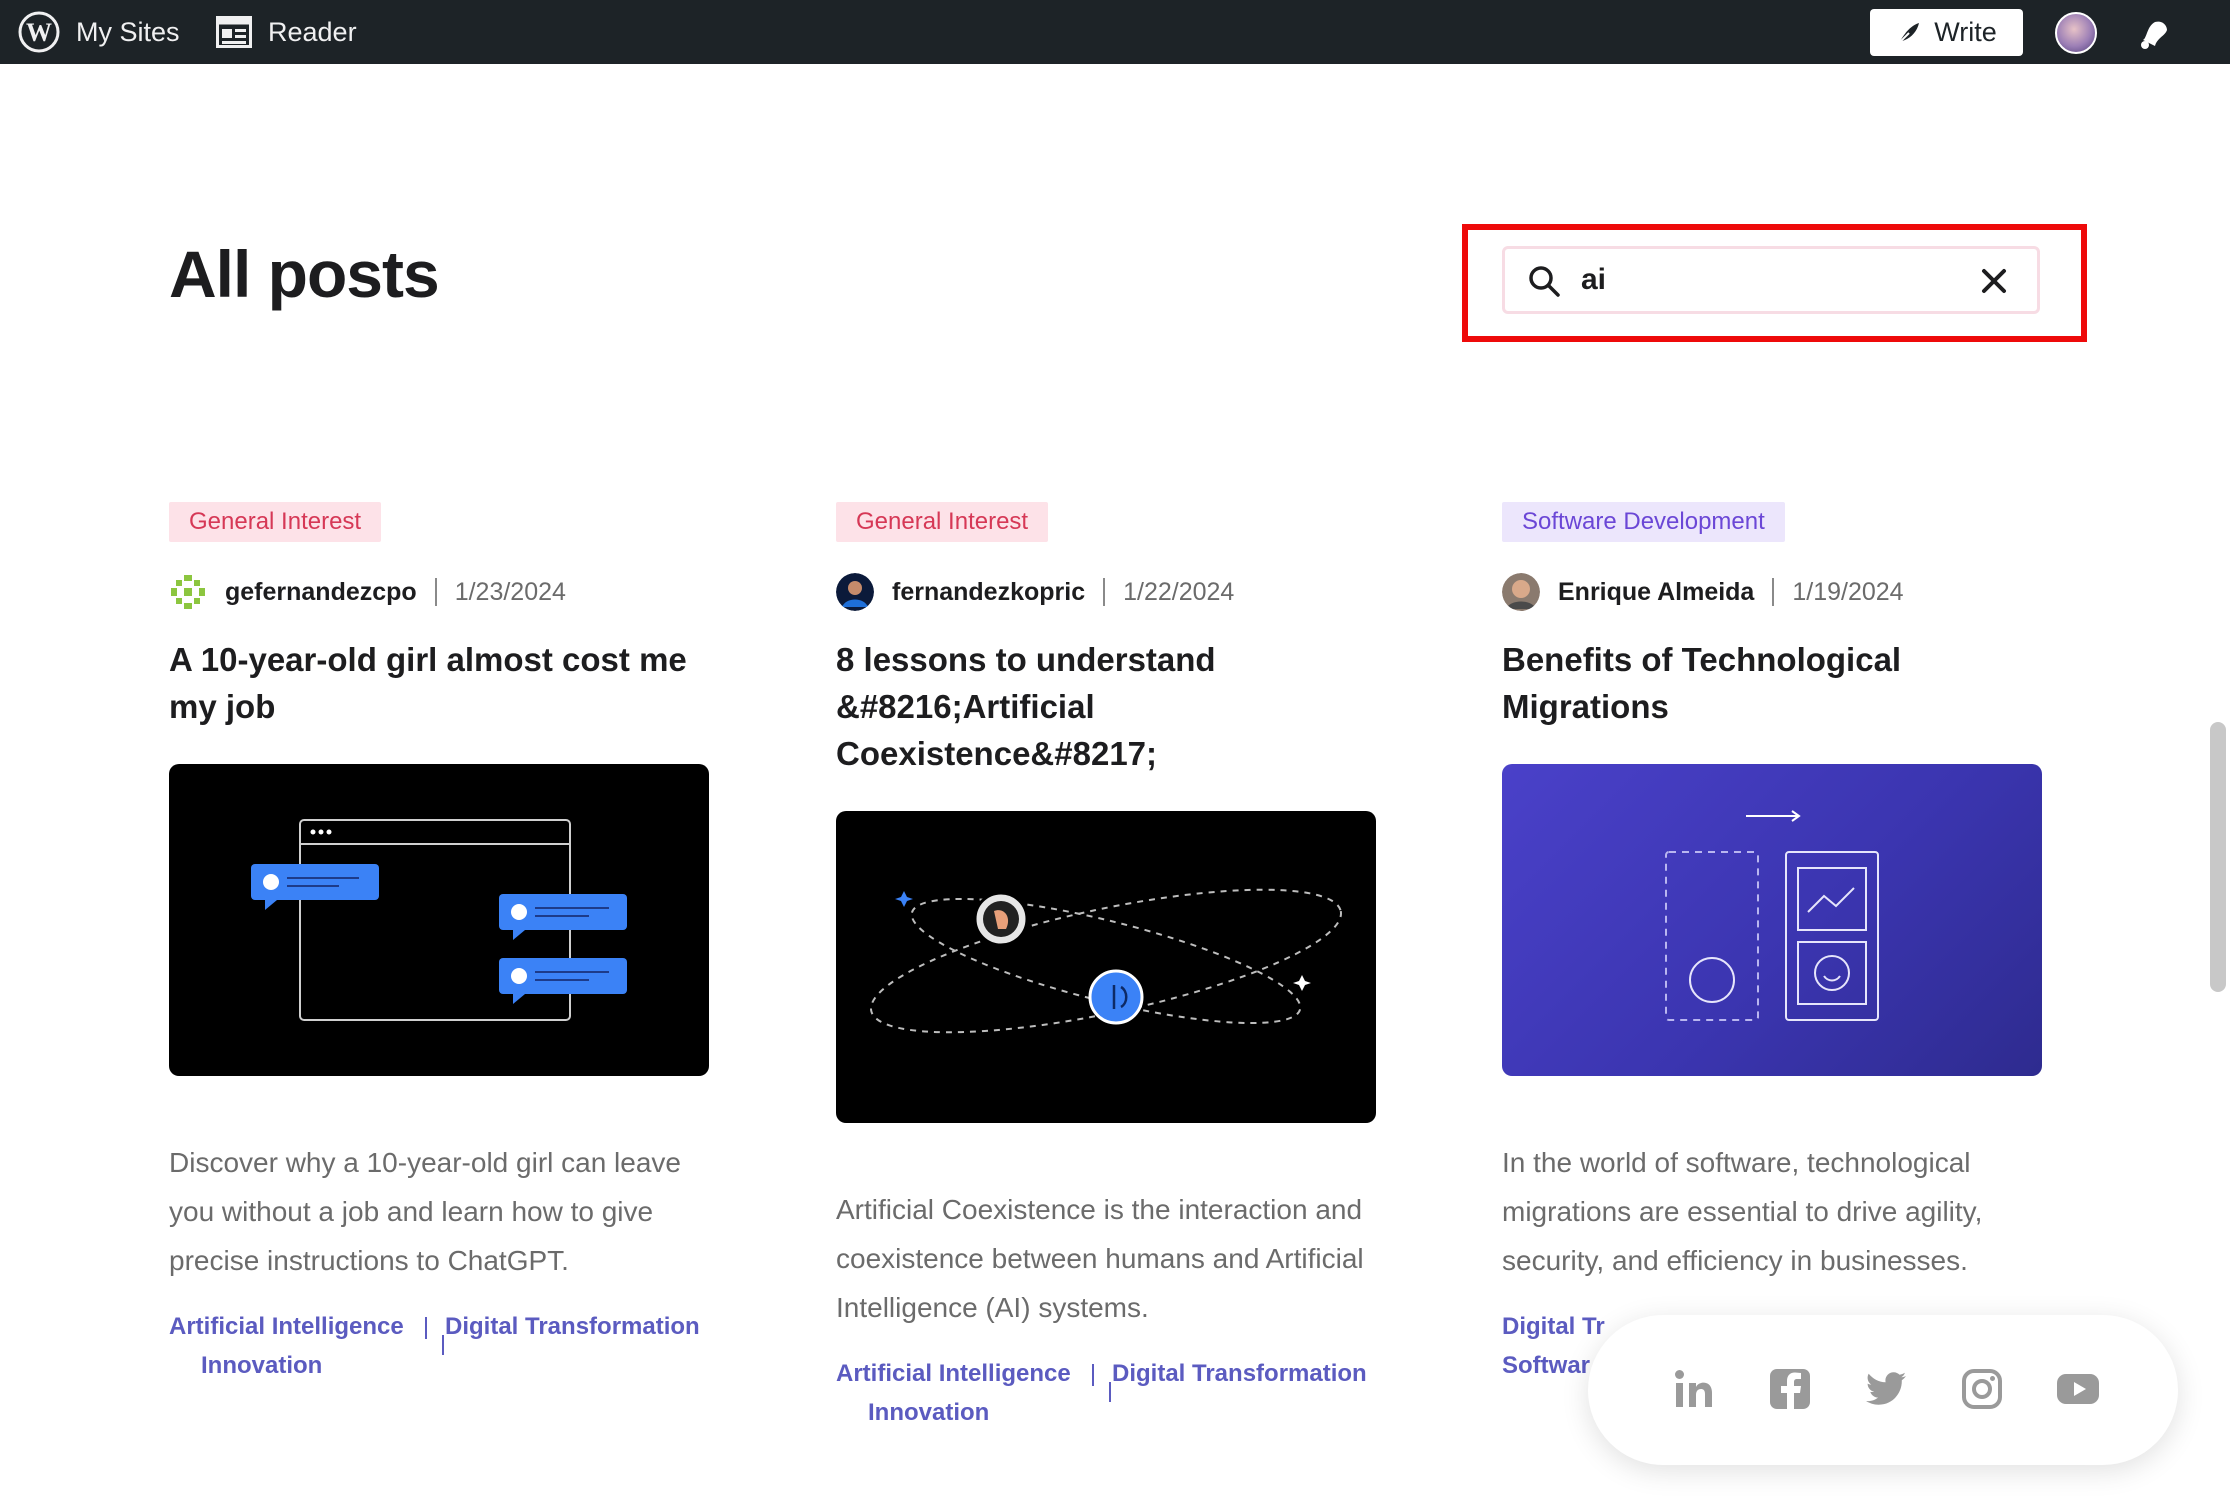 The height and width of the screenshot is (1496, 2230). I want to click on orbit-illustration, so click(1106, 961).